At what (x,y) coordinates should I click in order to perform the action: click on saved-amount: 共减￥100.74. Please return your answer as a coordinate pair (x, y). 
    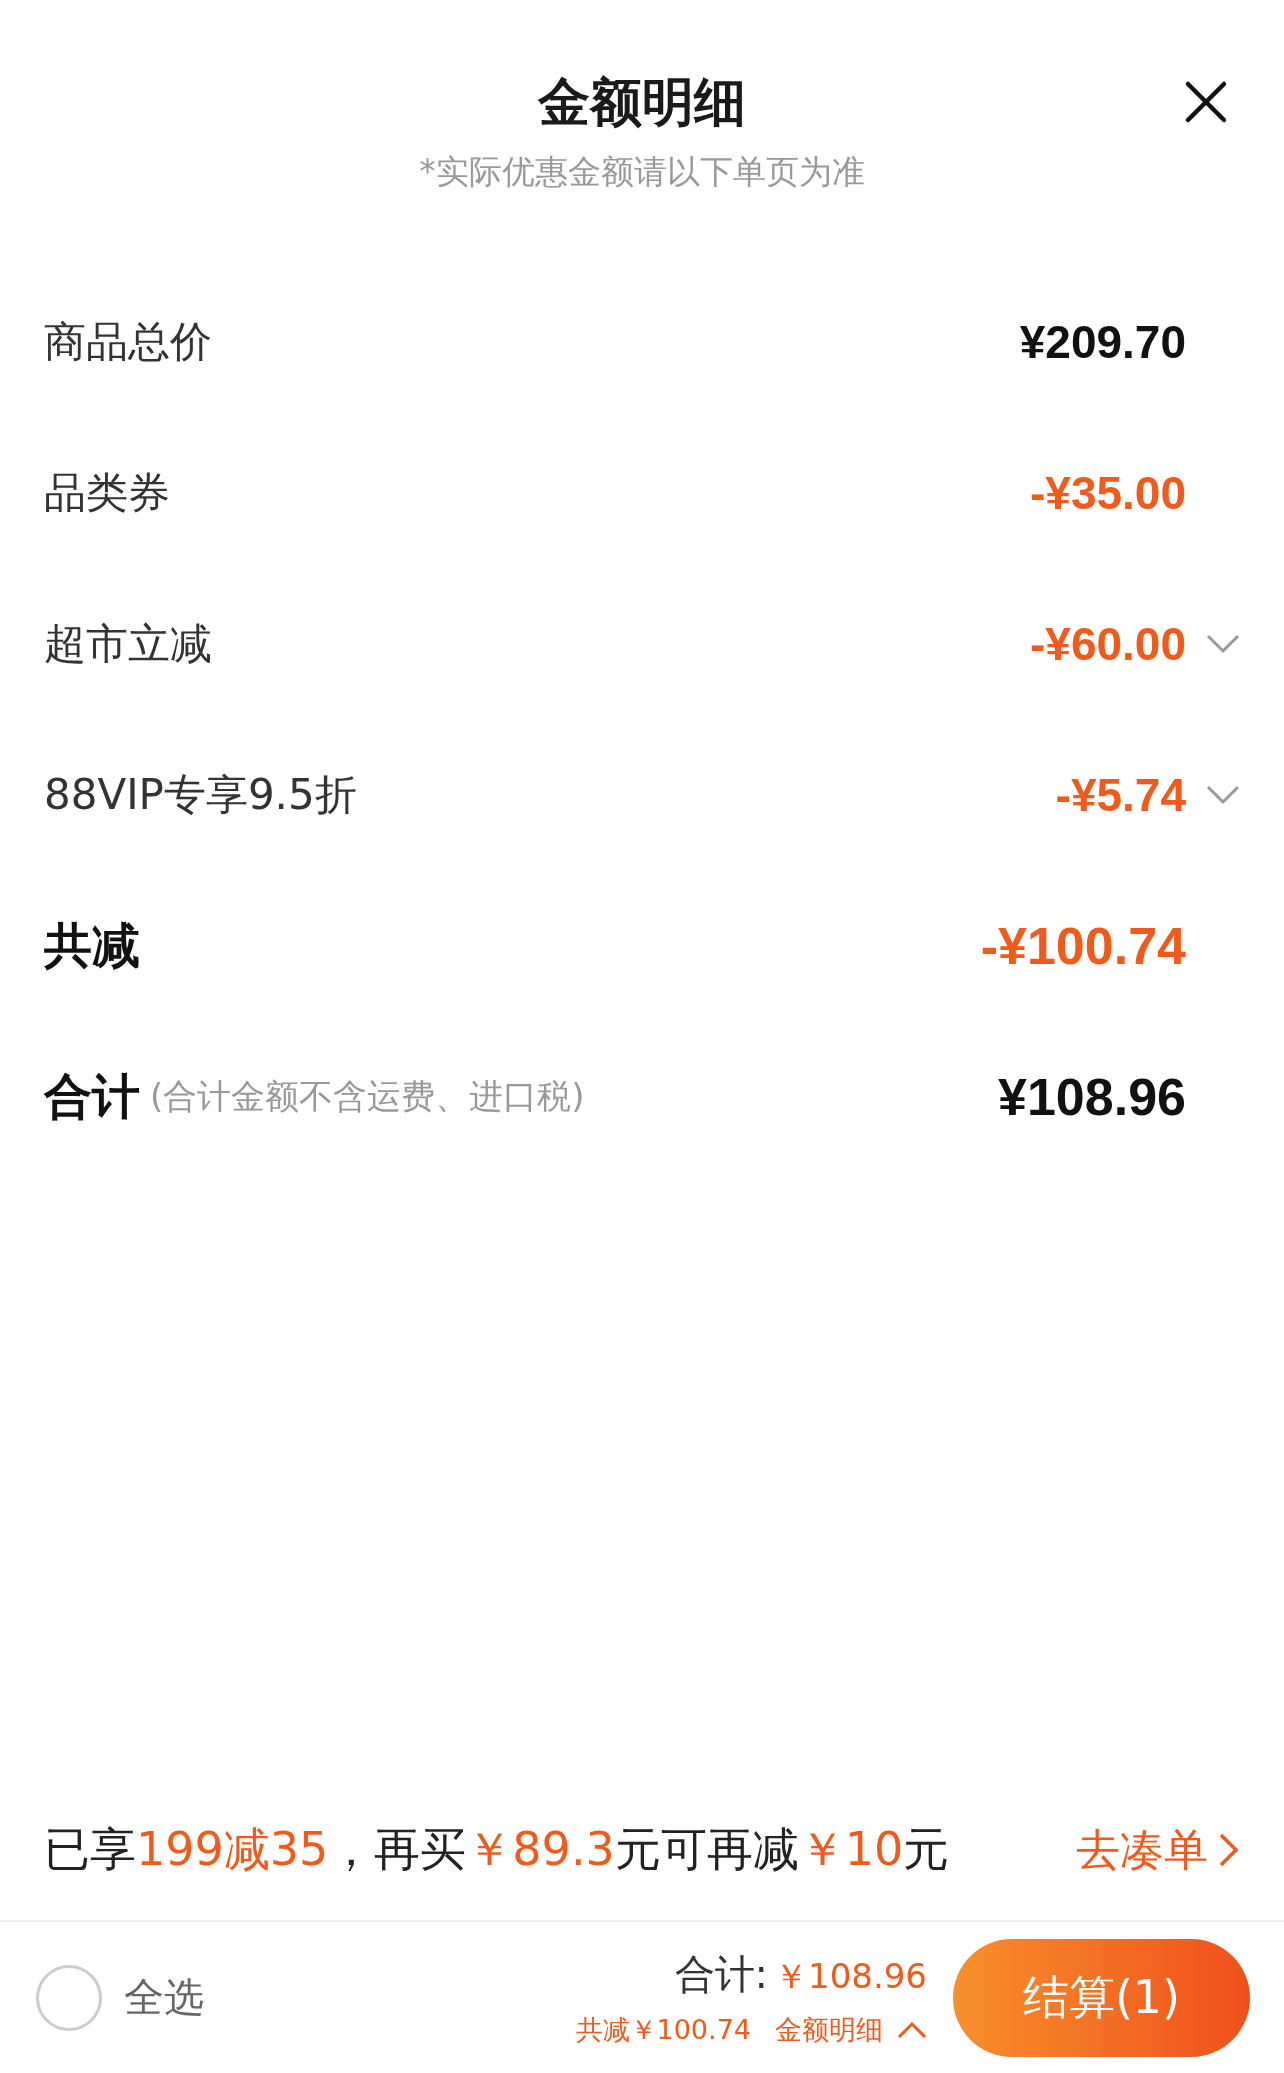
    Looking at the image, I should click on (663, 2030).